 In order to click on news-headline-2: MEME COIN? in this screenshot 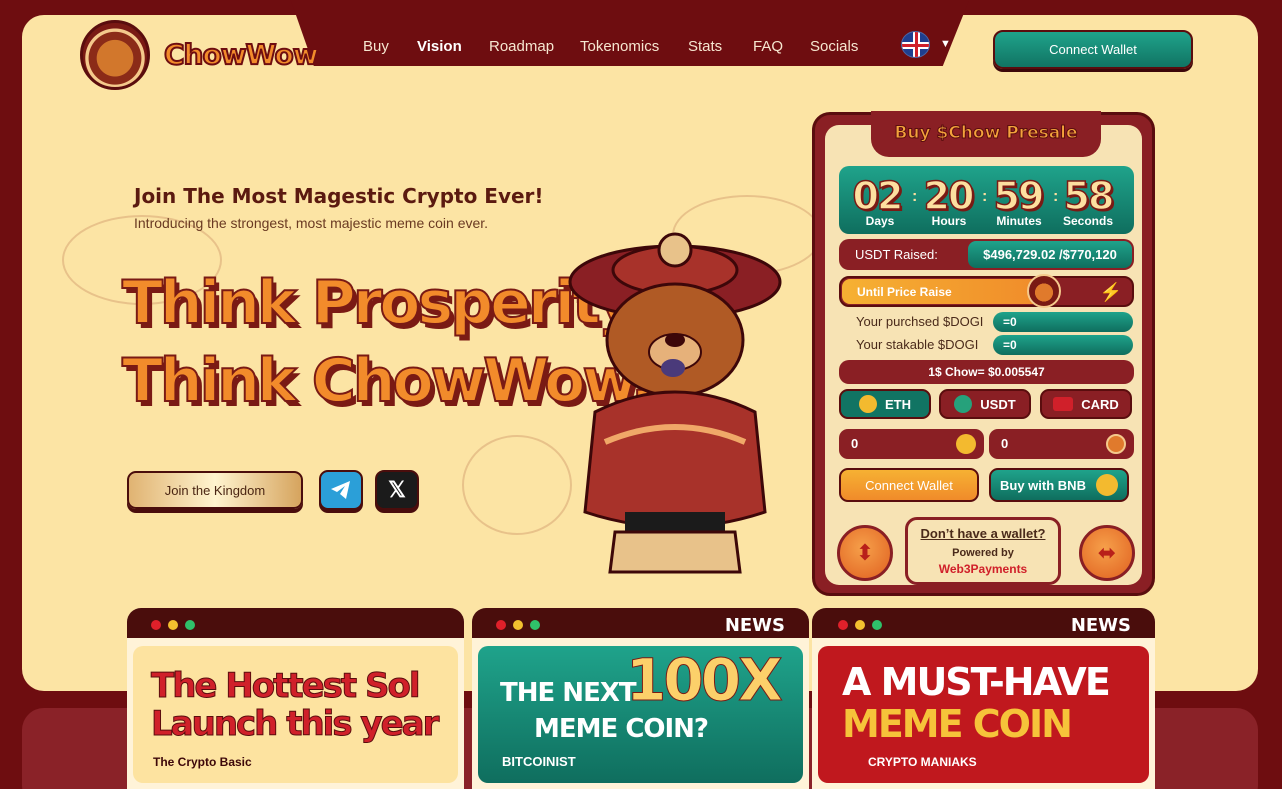, I will do `click(621, 729)`.